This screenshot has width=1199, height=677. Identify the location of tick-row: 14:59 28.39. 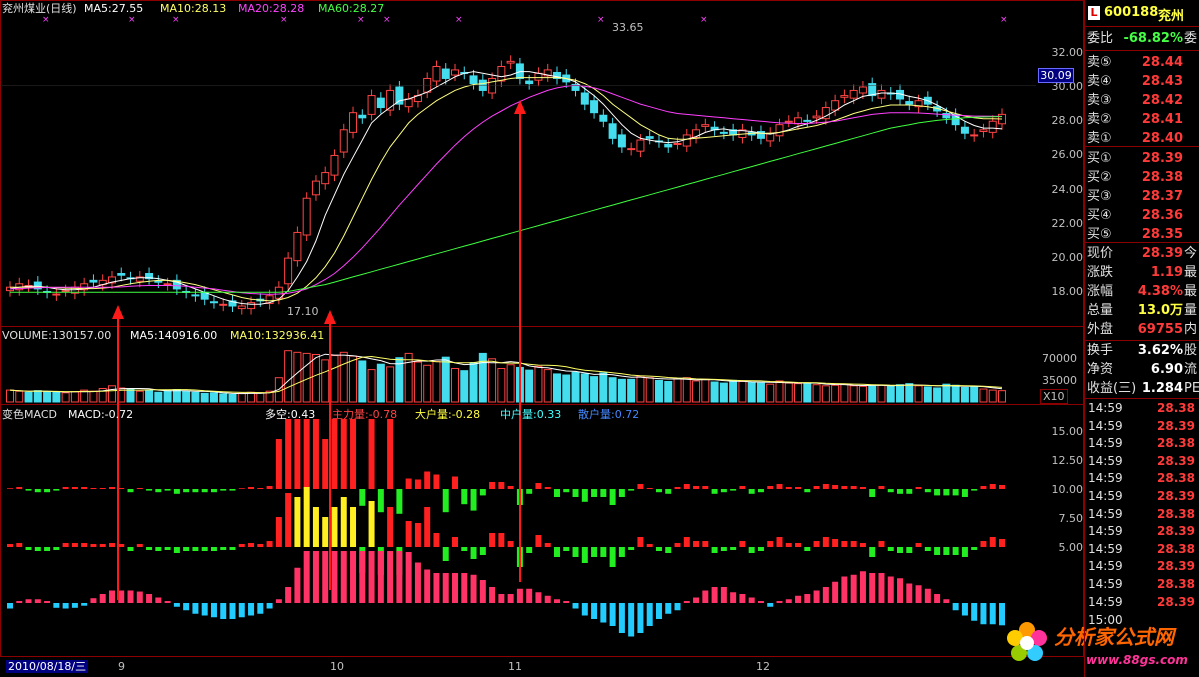
(1142, 496).